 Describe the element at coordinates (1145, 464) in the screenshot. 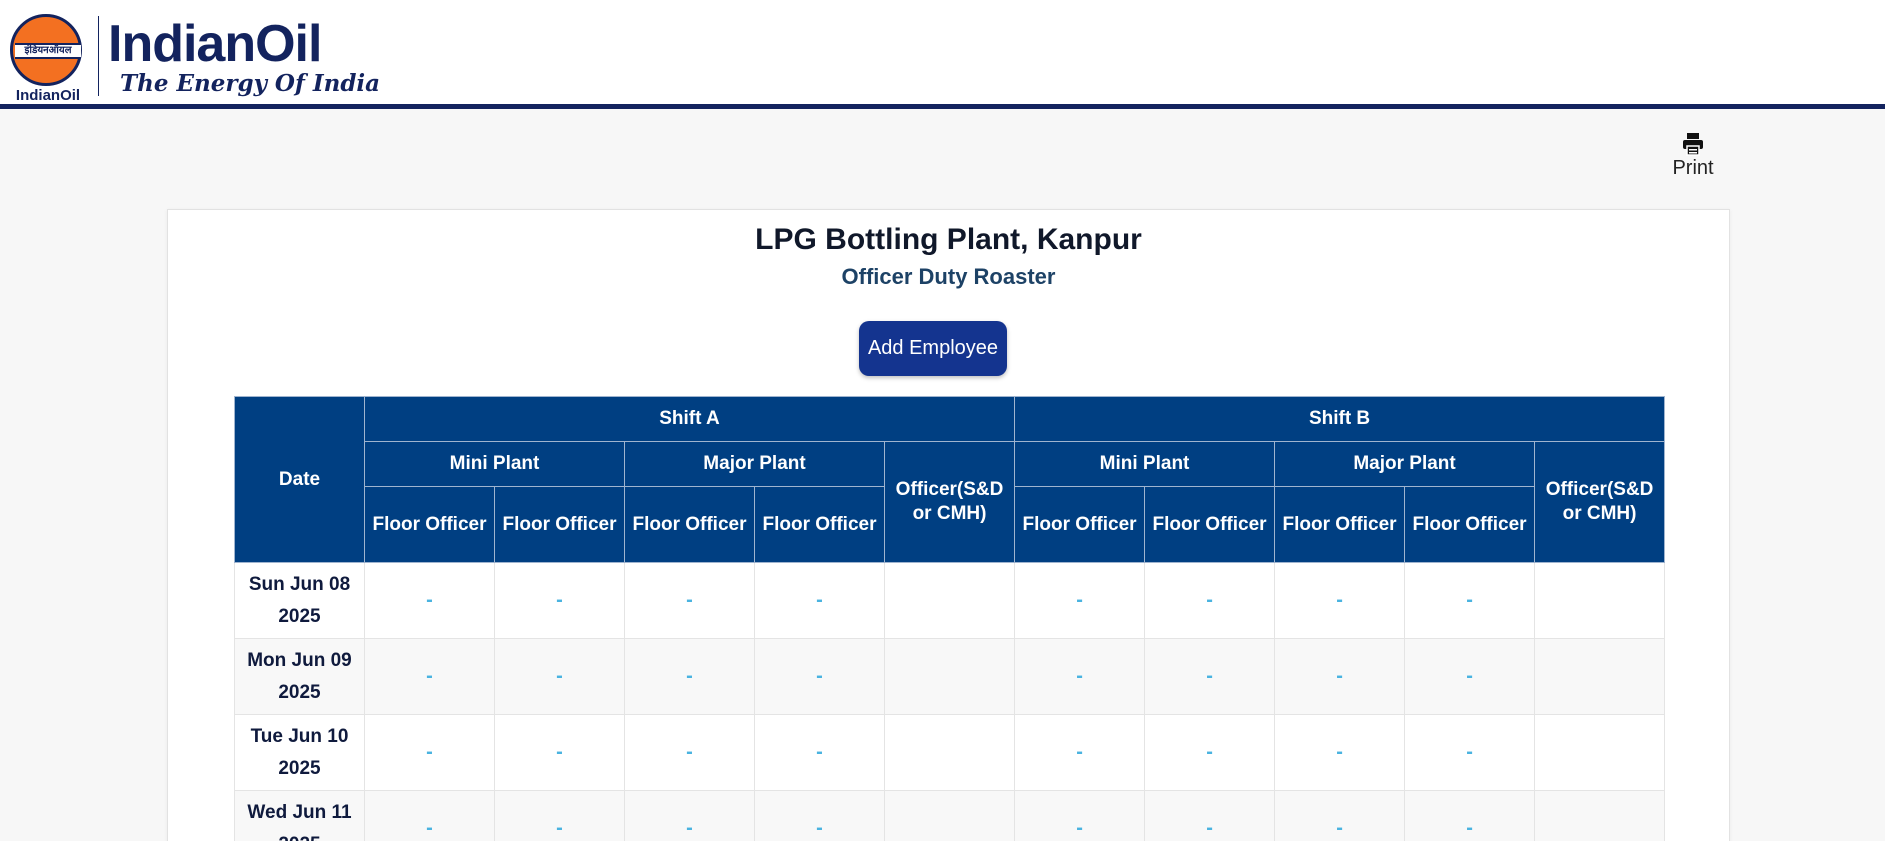

I see `shift-b-mini-plant-header: Mini Plant` at that location.